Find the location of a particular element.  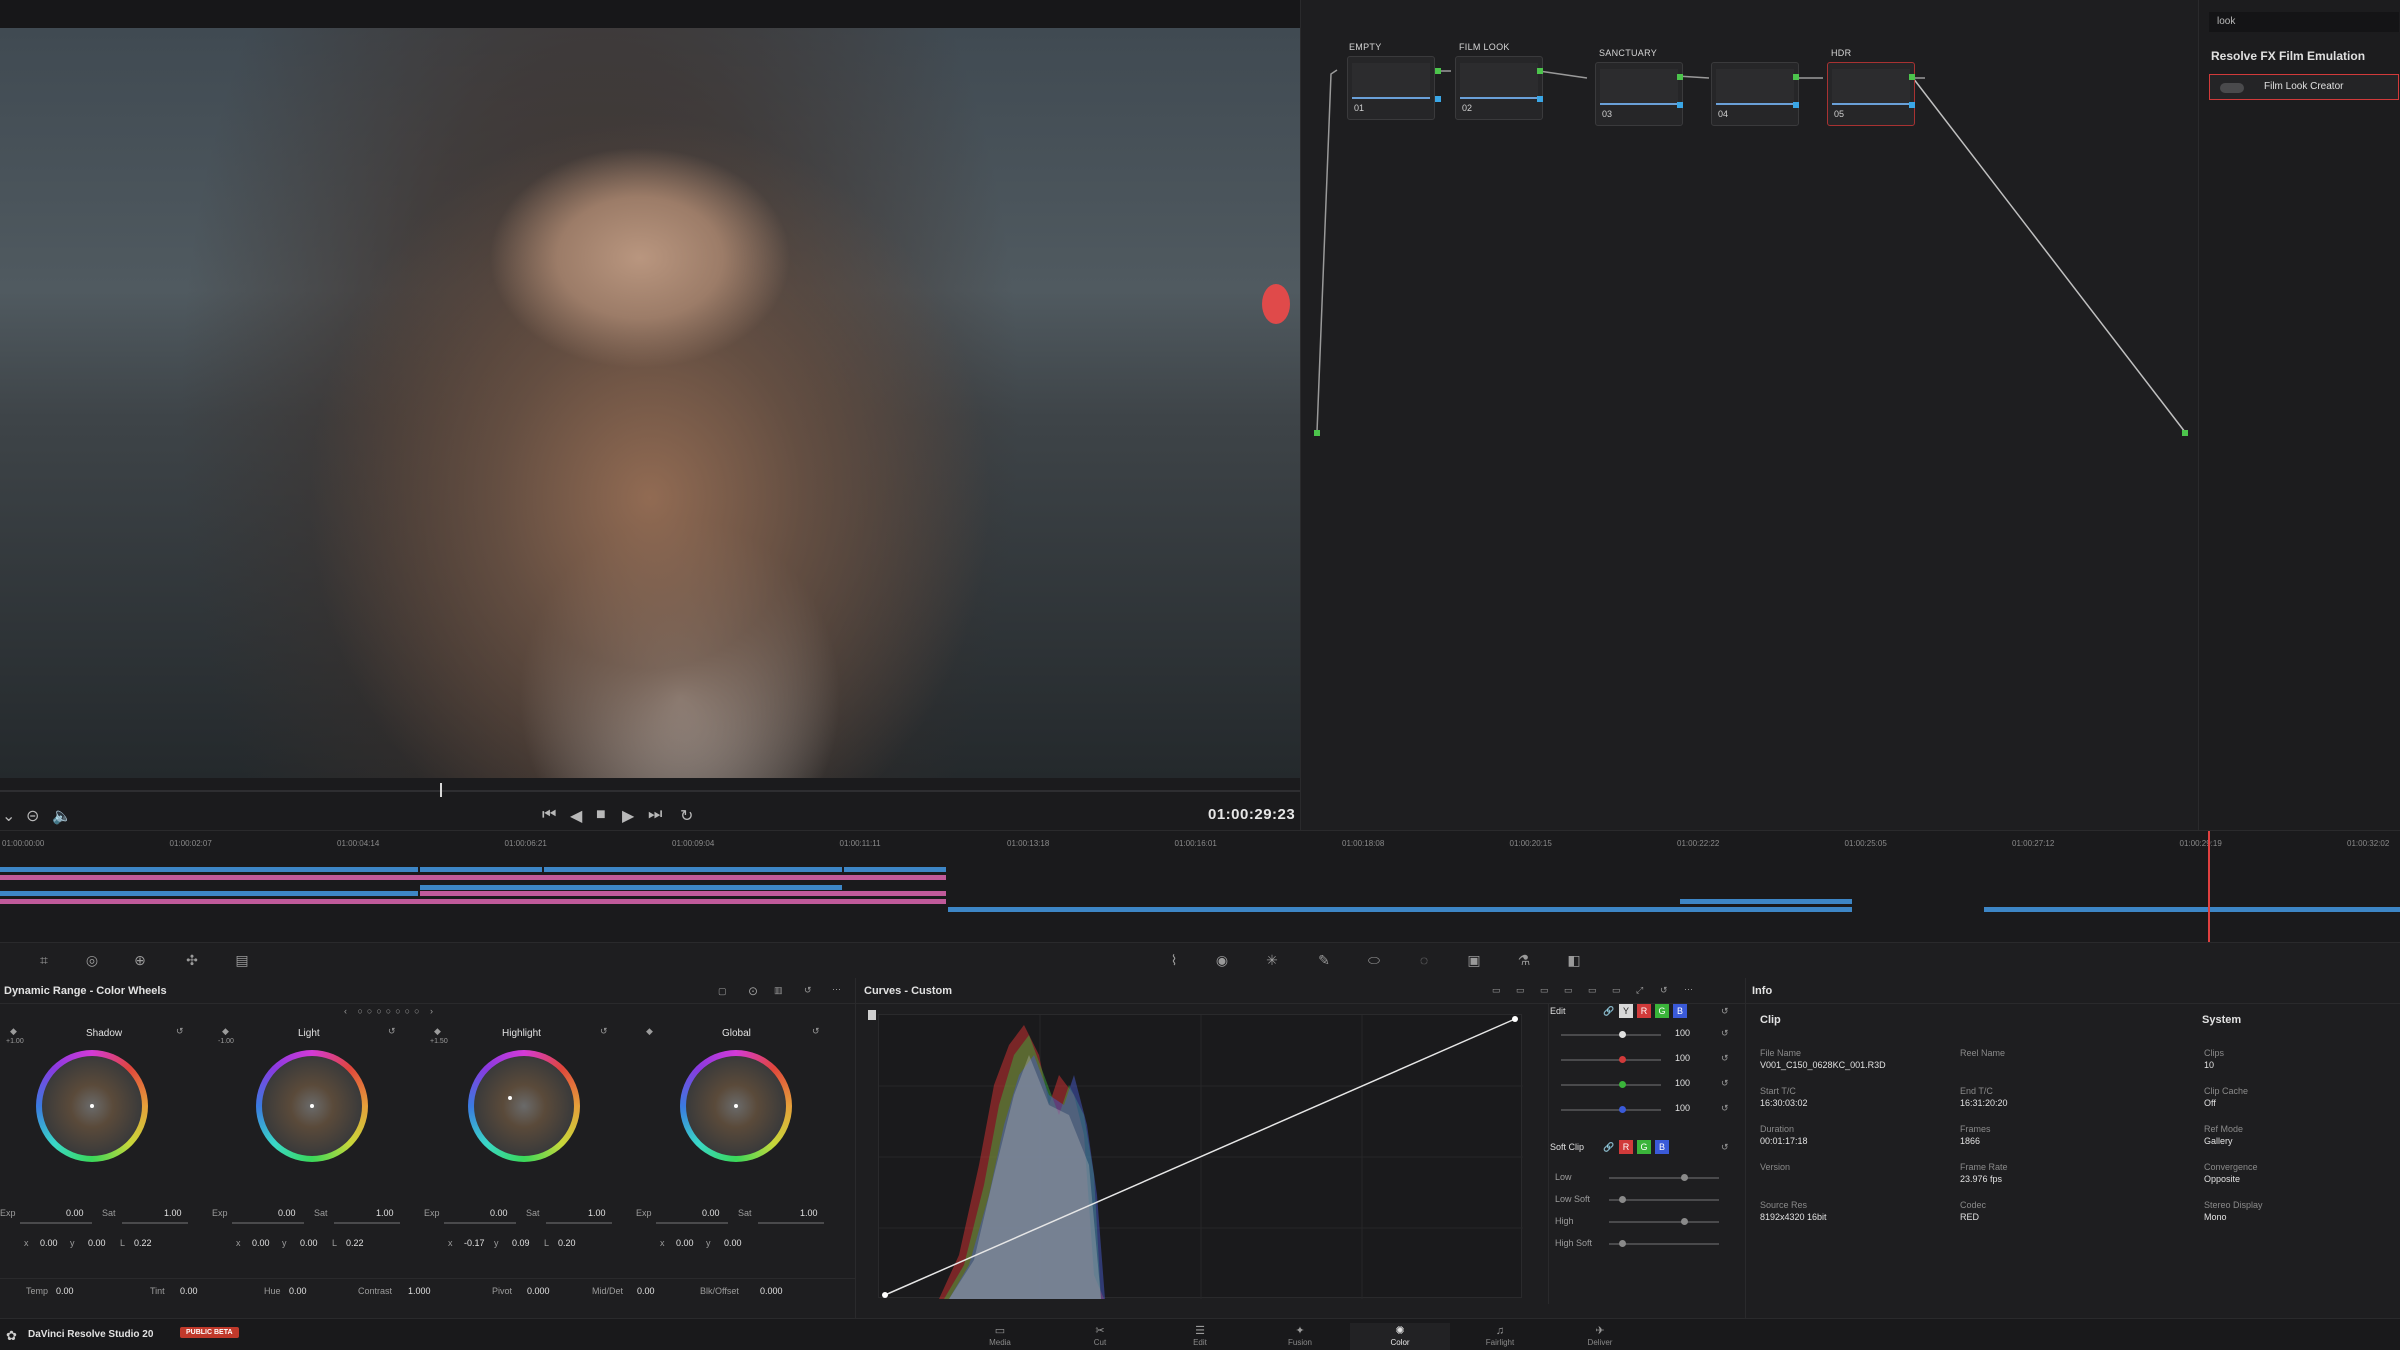

channel-b-button: B is located at coordinates (1680, 1011).